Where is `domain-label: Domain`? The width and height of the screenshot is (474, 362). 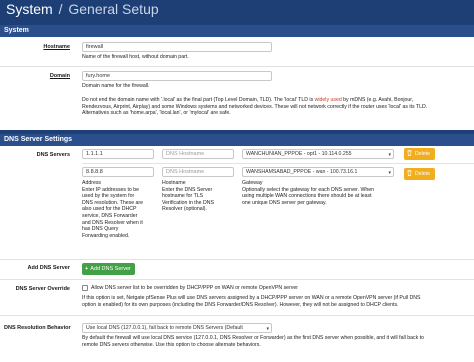 domain-label: Domain is located at coordinates (59, 76).